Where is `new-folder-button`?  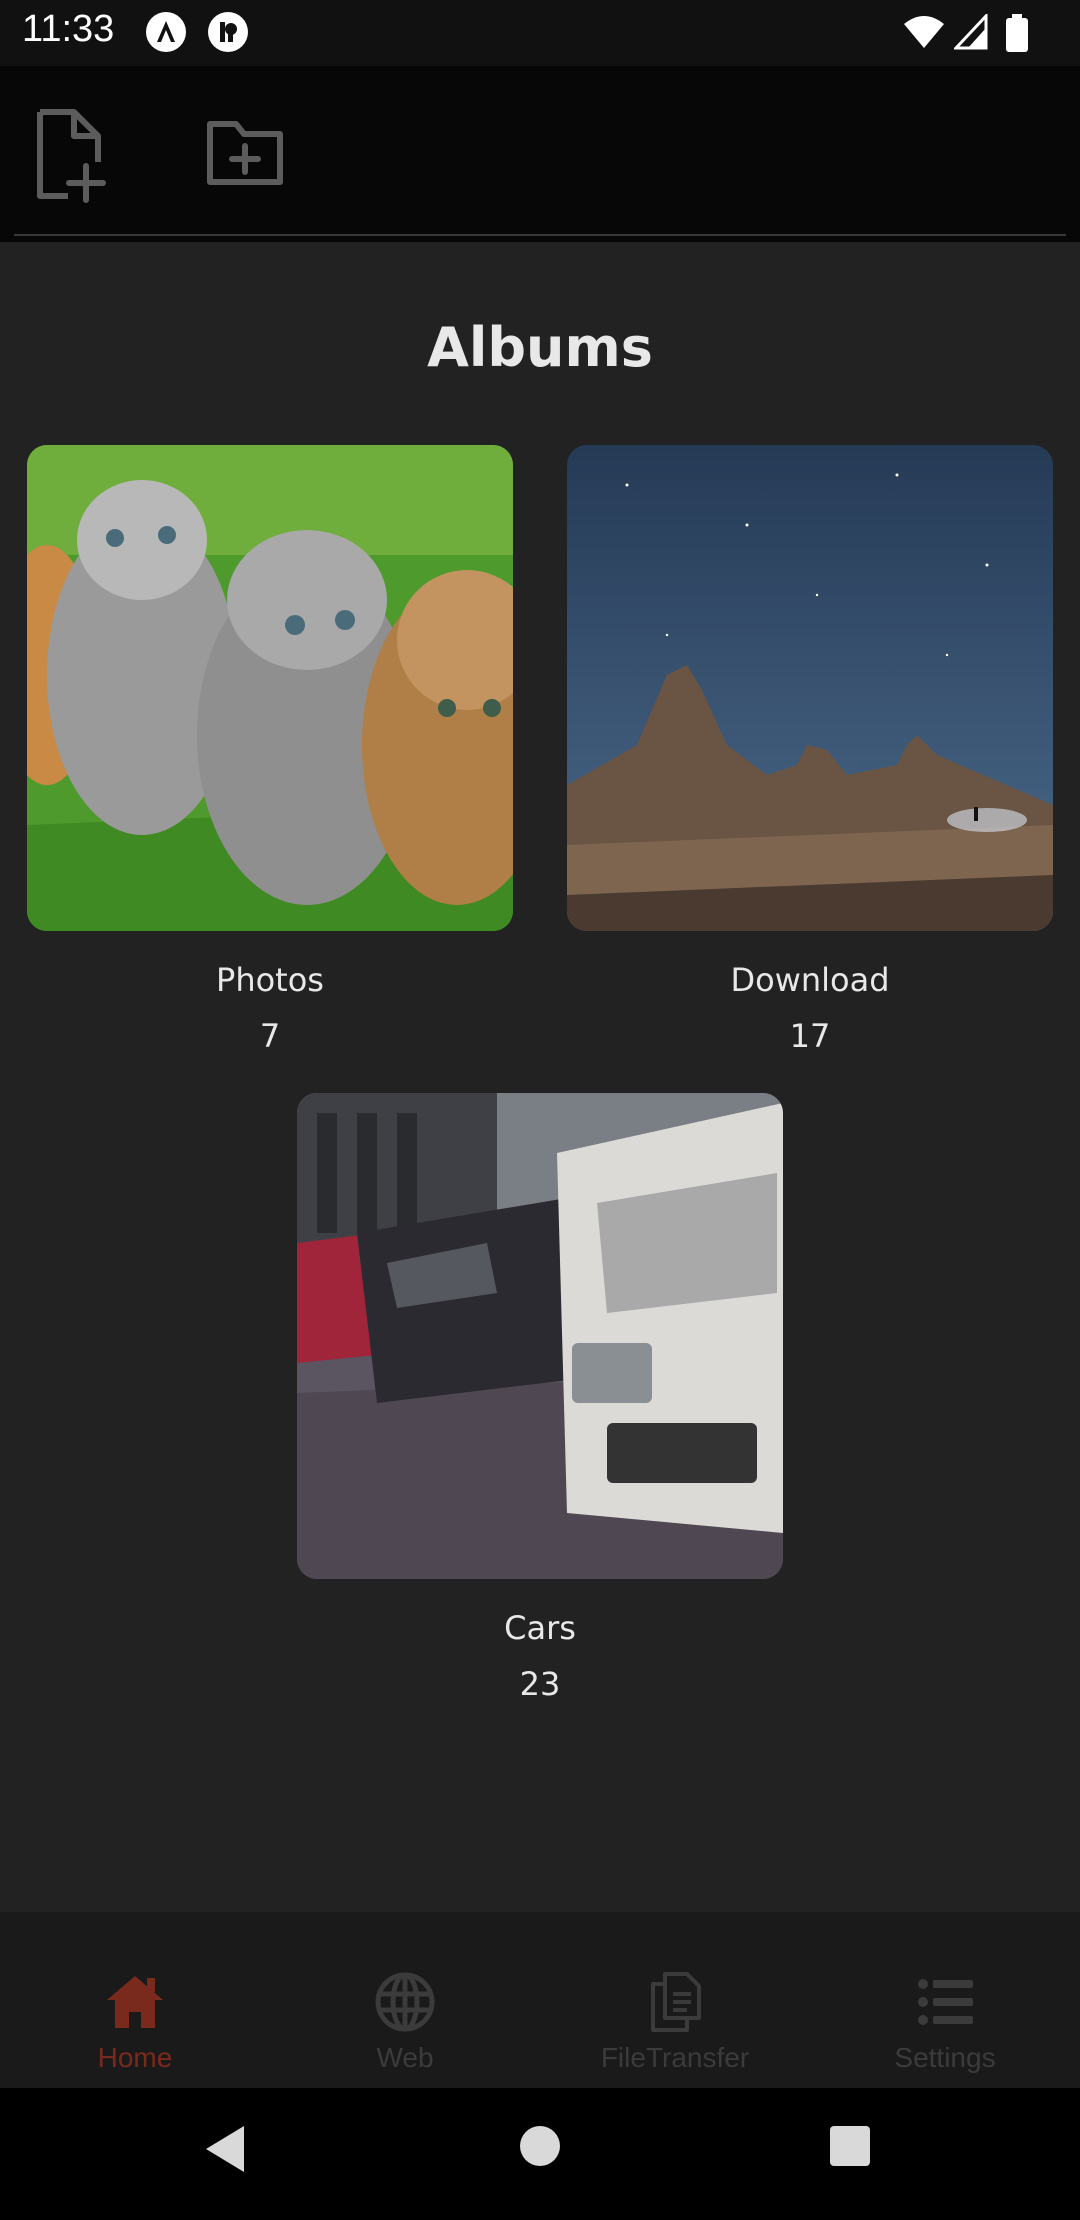
new-folder-button is located at coordinates (244, 154).